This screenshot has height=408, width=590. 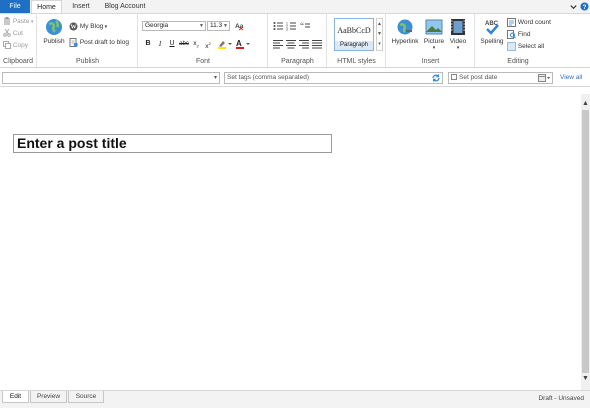 I want to click on spelling-label: Spelling, so click(x=492, y=41).